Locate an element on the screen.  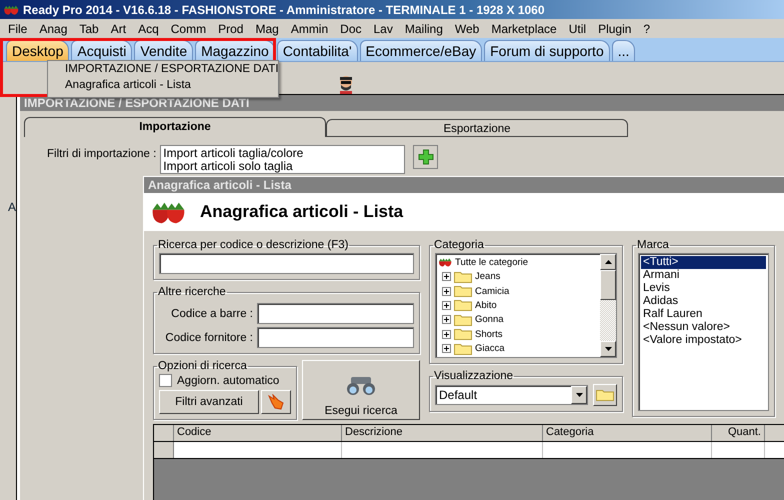
strawberry-logo-icon is located at coordinates (11, 10).